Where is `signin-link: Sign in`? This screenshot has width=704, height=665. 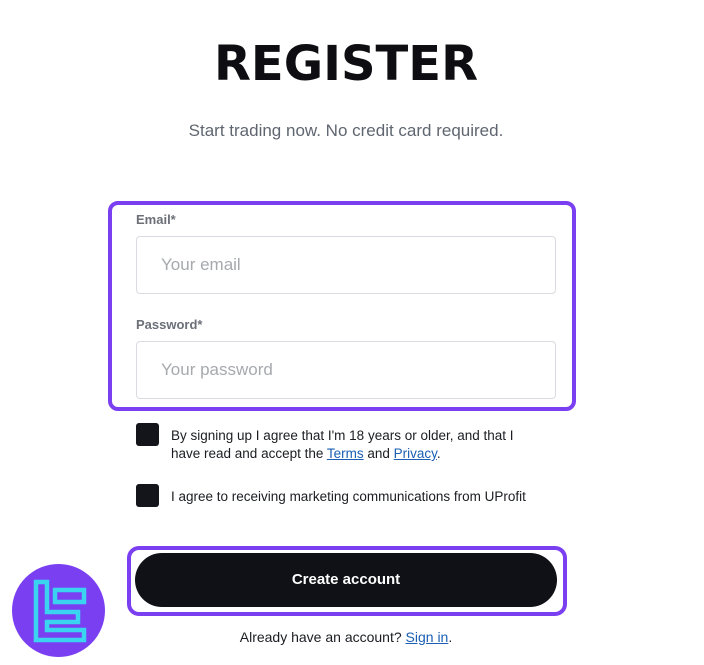
signin-link: Sign in is located at coordinates (427, 637).